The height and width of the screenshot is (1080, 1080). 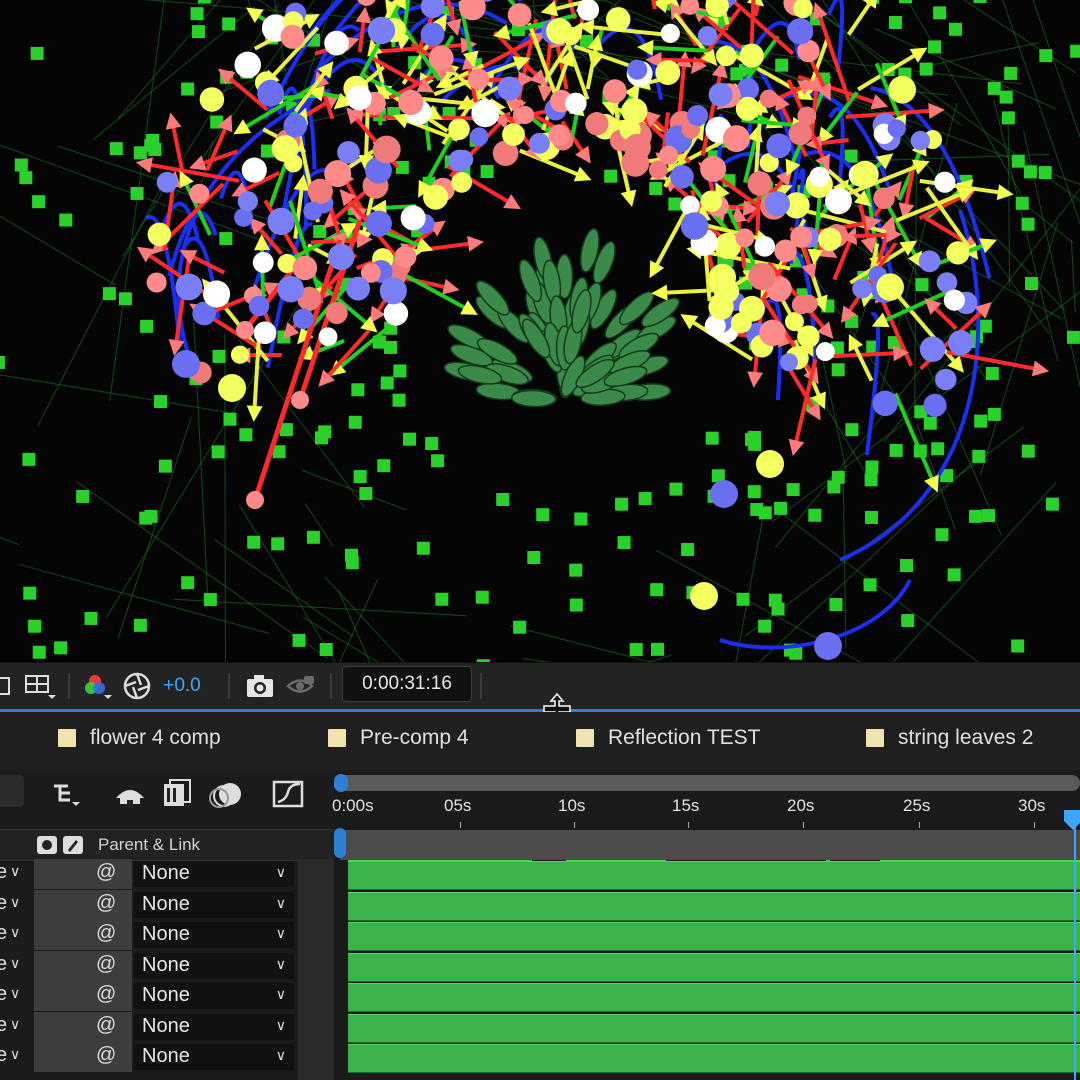 What do you see at coordinates (47, 847) in the screenshot?
I see `solo-column-icon` at bounding box center [47, 847].